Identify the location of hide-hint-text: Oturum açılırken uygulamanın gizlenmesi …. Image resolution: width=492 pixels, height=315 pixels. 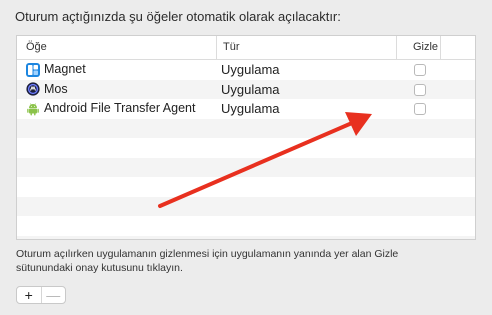
(207, 261).